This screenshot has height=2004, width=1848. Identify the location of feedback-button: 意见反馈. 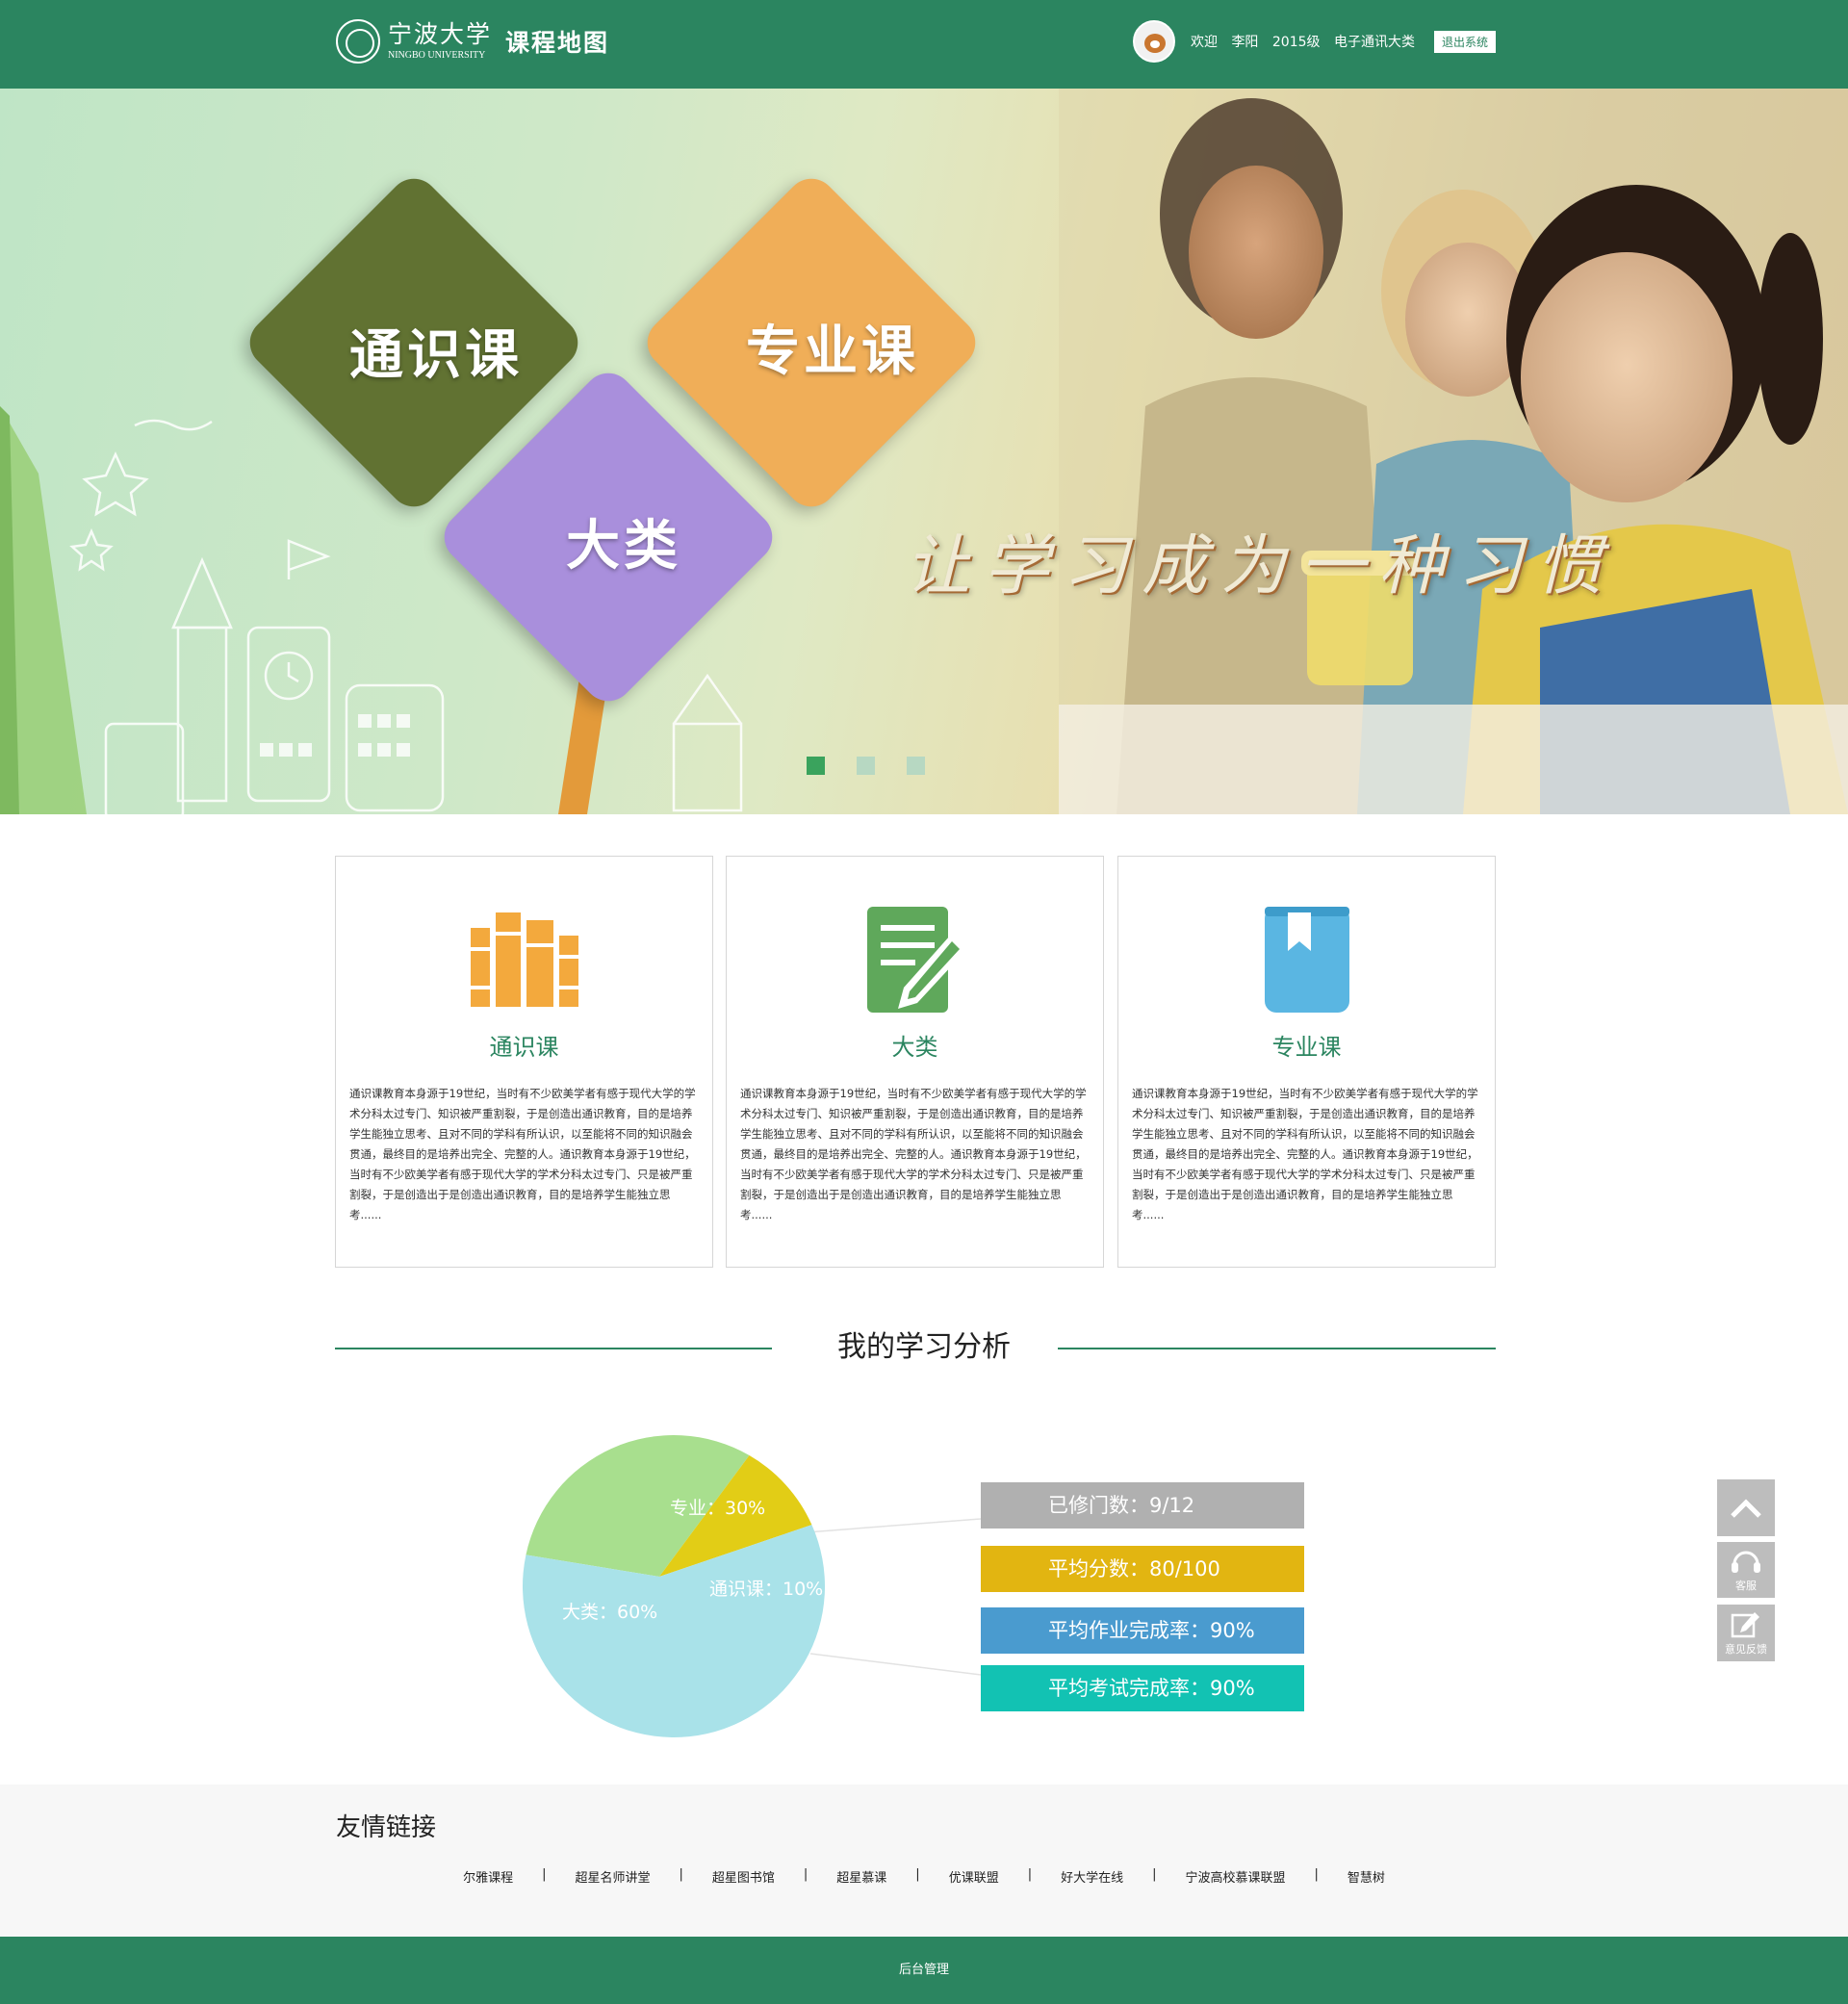
(1746, 1633).